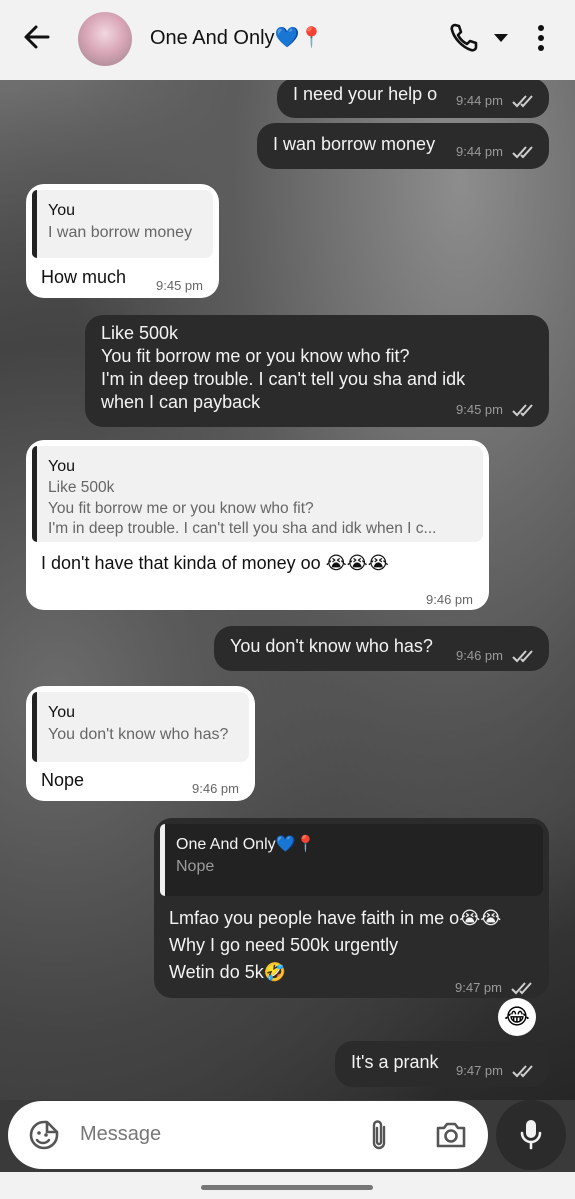 This screenshot has height=1199, width=575. I want to click on chat-header: One And Only💙📍, so click(287, 40).